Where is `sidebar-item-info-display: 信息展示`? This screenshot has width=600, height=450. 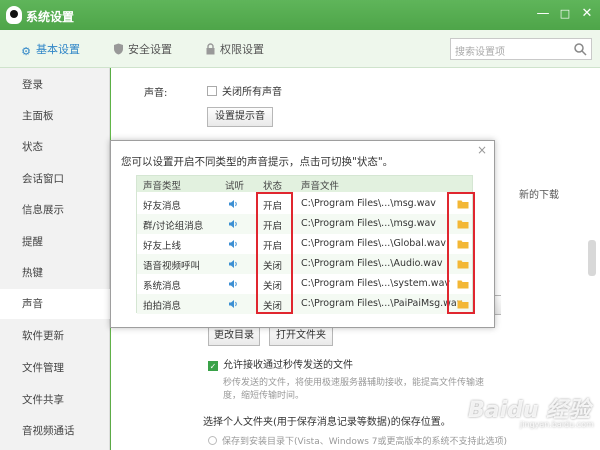
sidebar-item-info-display: 信息展示 is located at coordinates (55, 210).